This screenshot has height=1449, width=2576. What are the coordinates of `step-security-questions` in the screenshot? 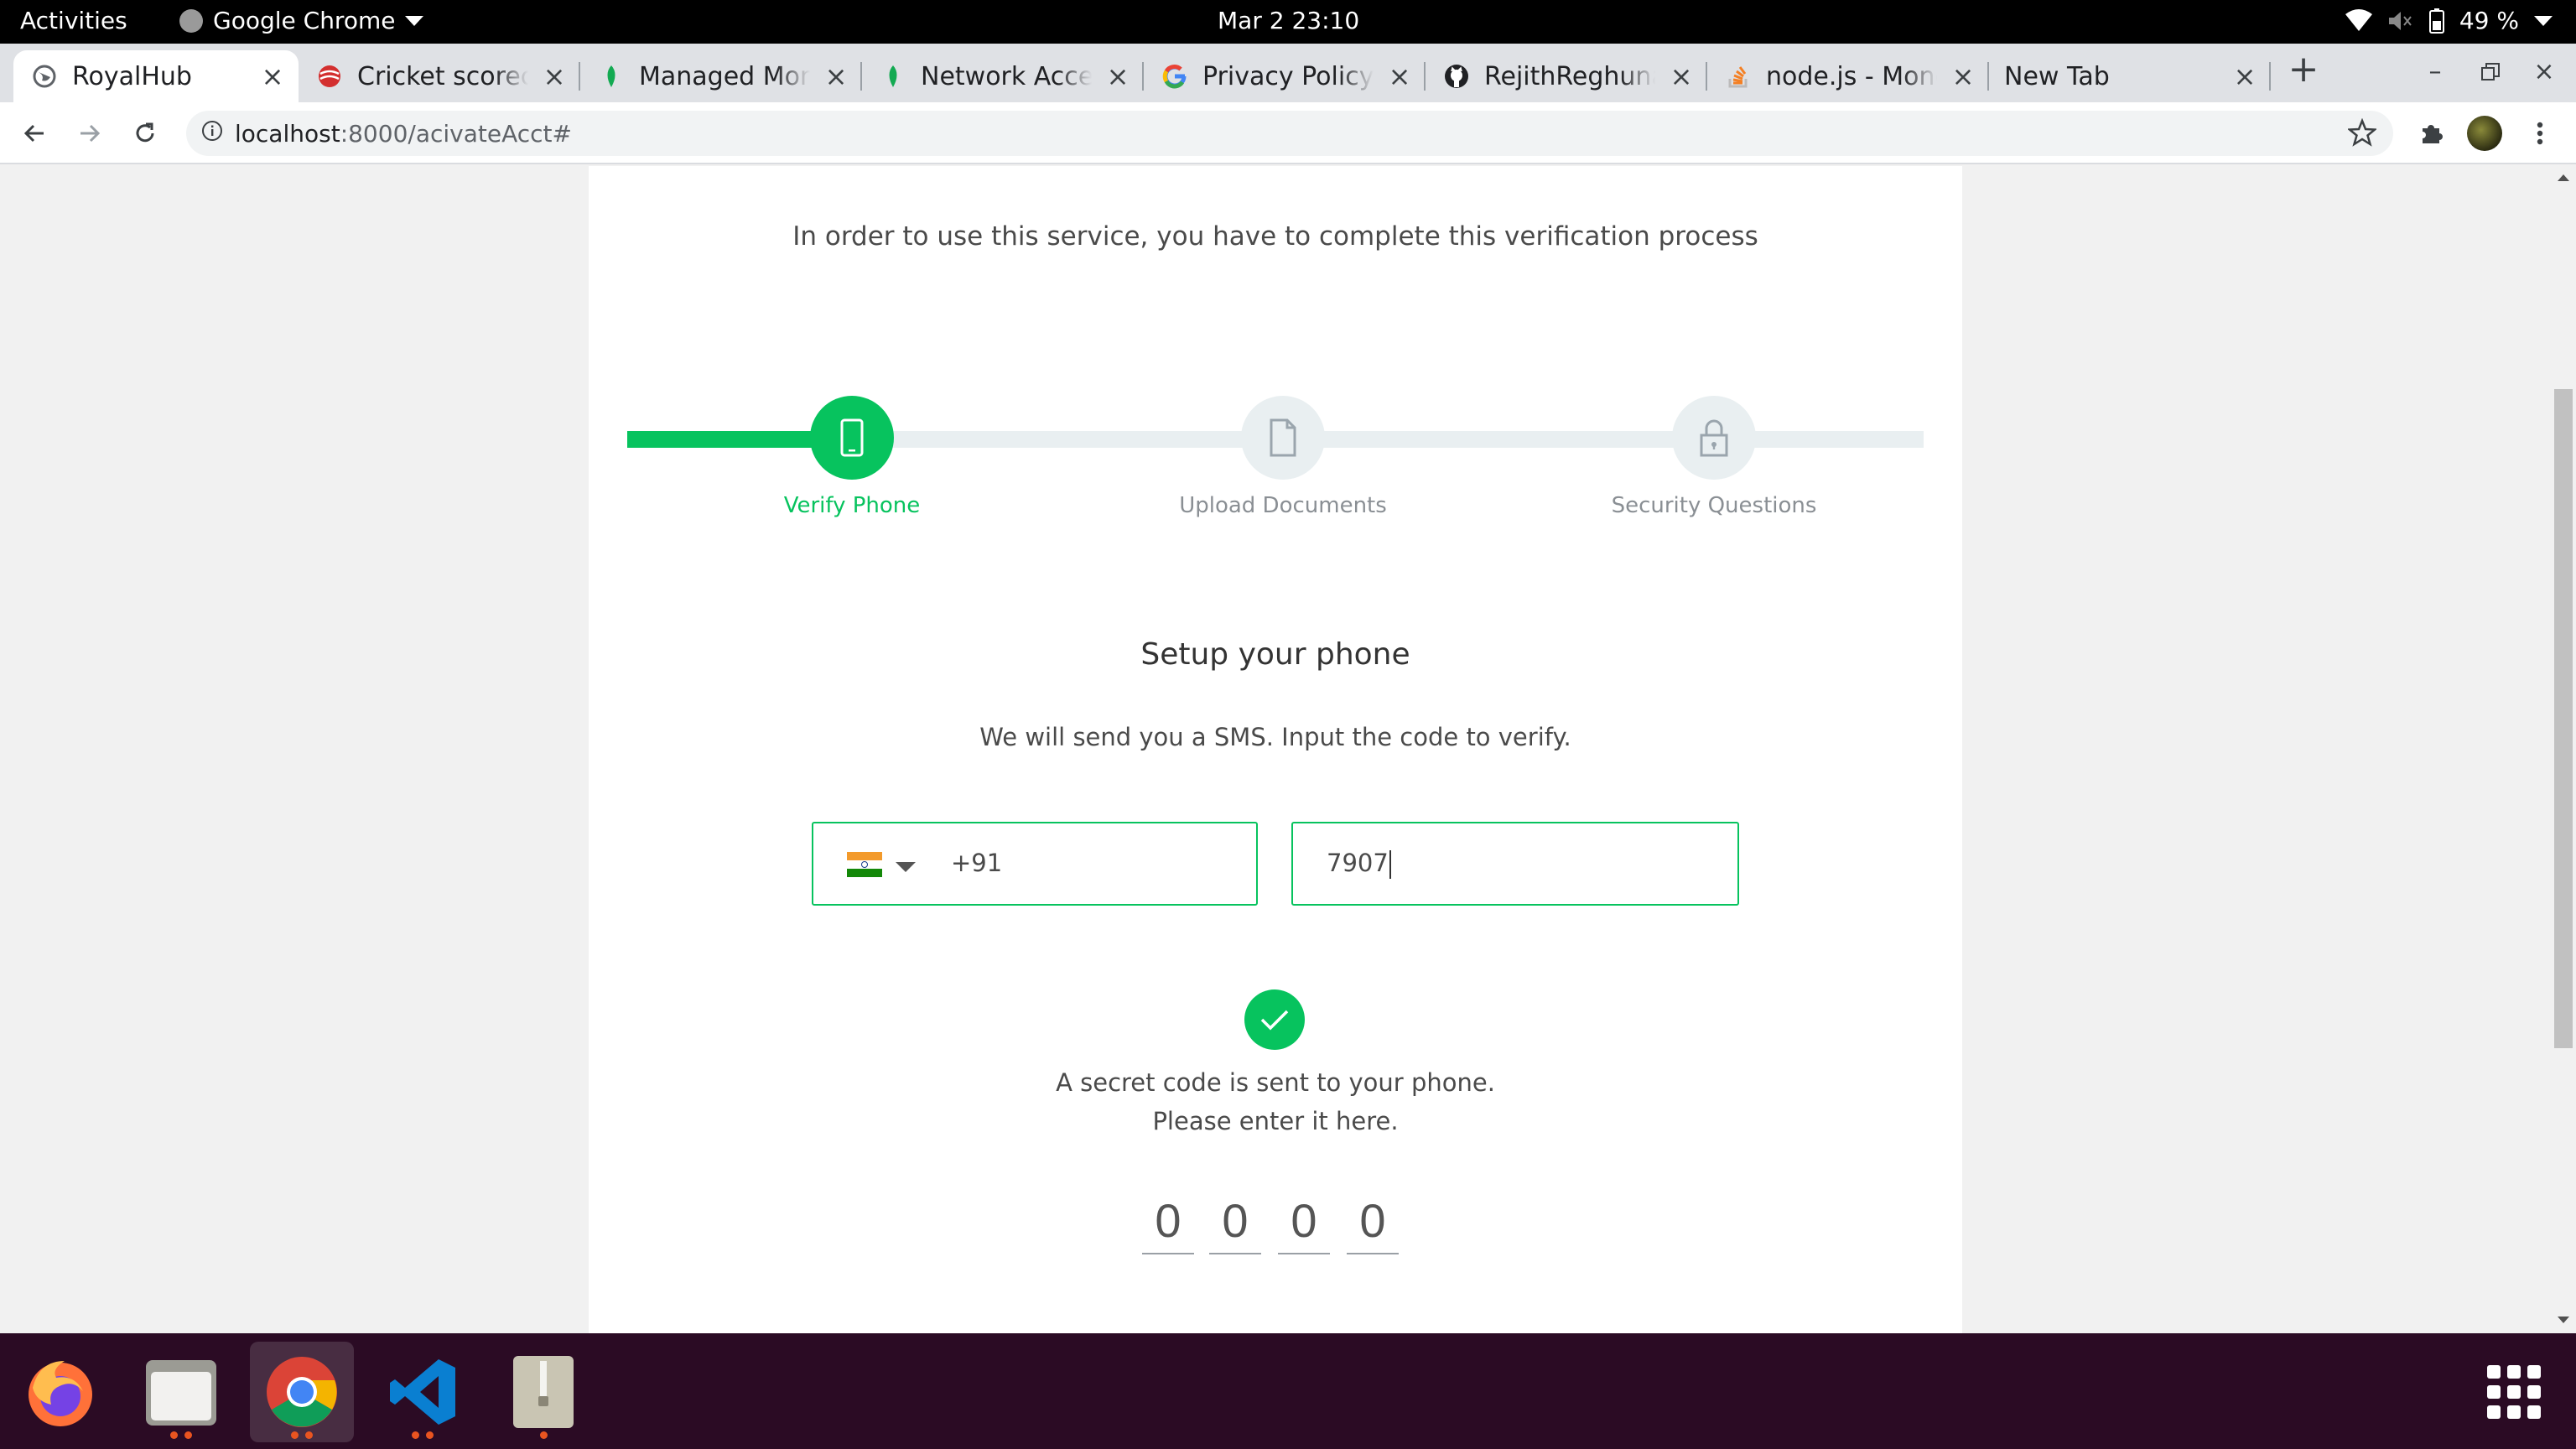 It's located at (1714, 438).